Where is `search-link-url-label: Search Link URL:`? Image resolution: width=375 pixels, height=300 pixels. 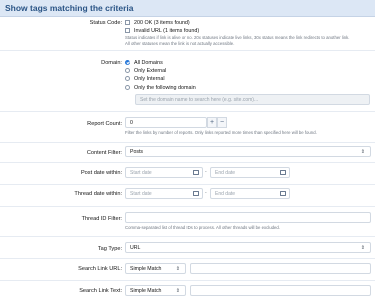 search-link-url-label: Search Link URL: is located at coordinates (100, 269).